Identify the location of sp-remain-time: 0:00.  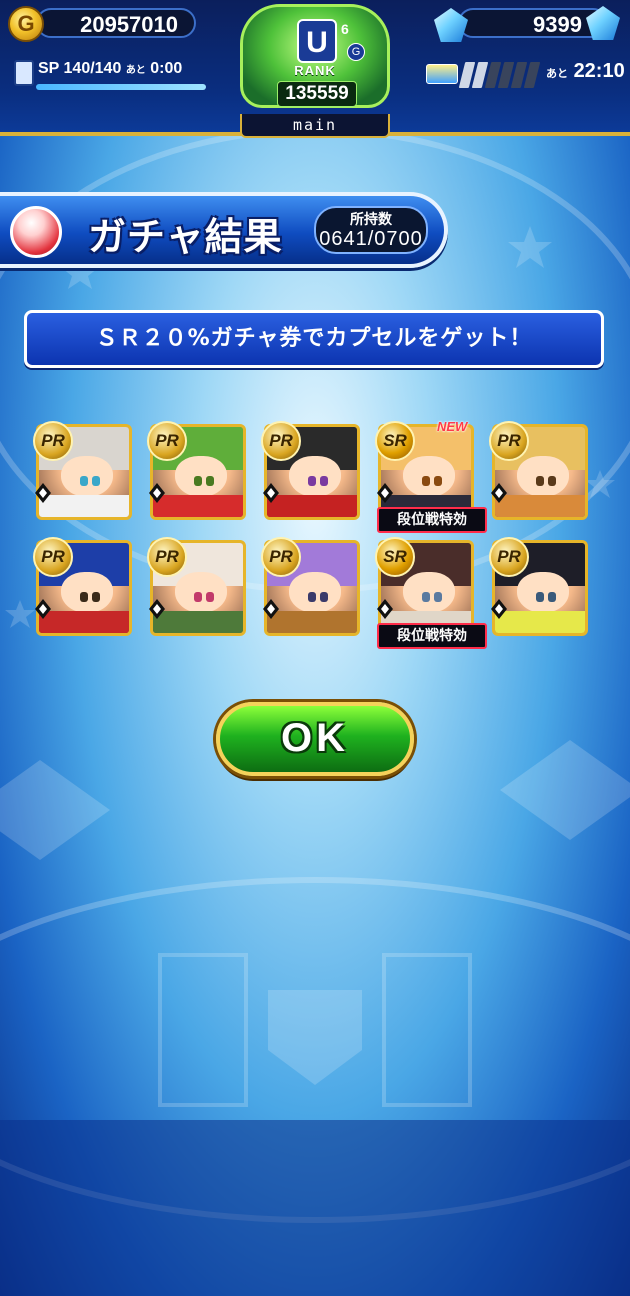
(166, 68).